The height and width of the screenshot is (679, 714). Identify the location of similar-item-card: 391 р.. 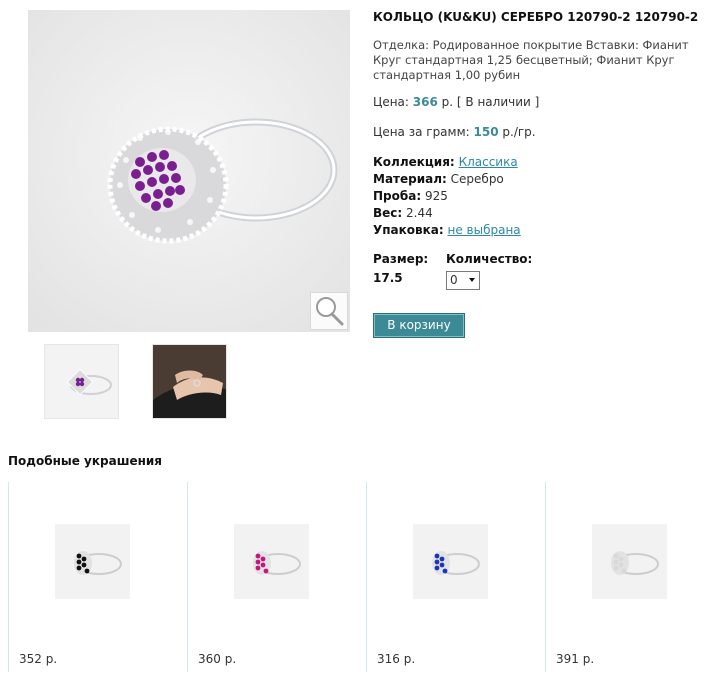
(629, 577).